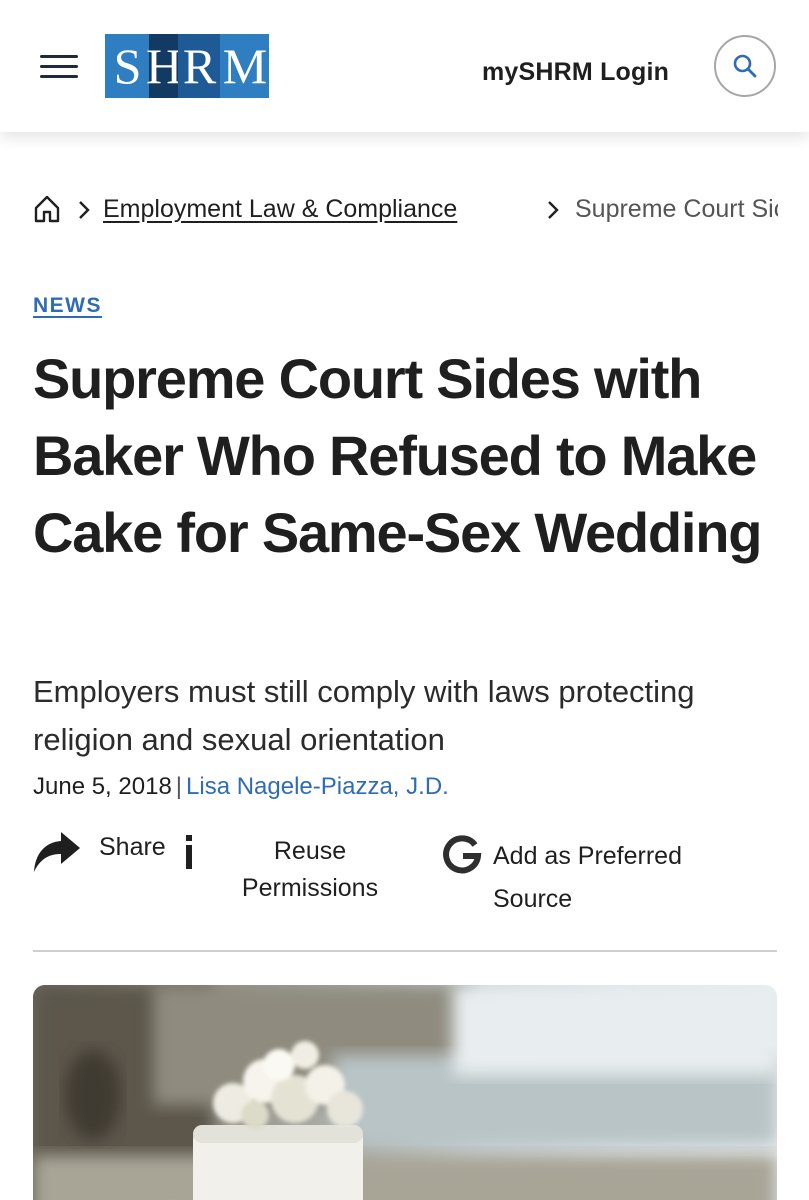  I want to click on reuse-permissions-link: Reuse Permissions, so click(310, 870).